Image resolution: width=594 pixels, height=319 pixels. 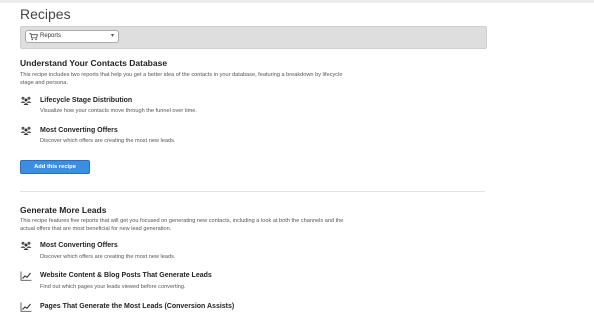 What do you see at coordinates (94, 63) in the screenshot?
I see `section-title-contacts: Understand Your Contacts Database` at bounding box center [94, 63].